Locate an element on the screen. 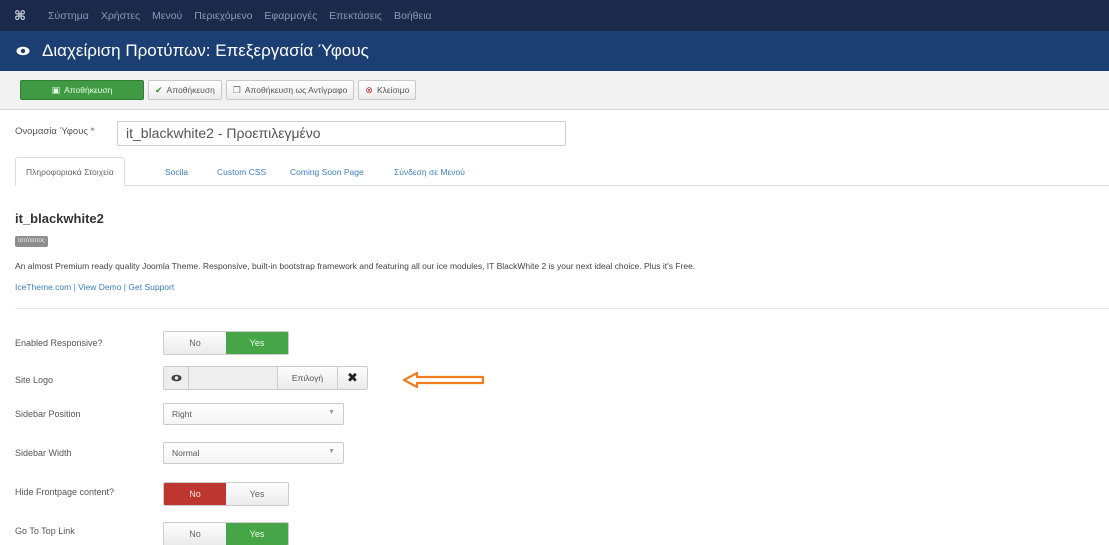  save-button: ▣ Αποθήκευση is located at coordinates (82, 90).